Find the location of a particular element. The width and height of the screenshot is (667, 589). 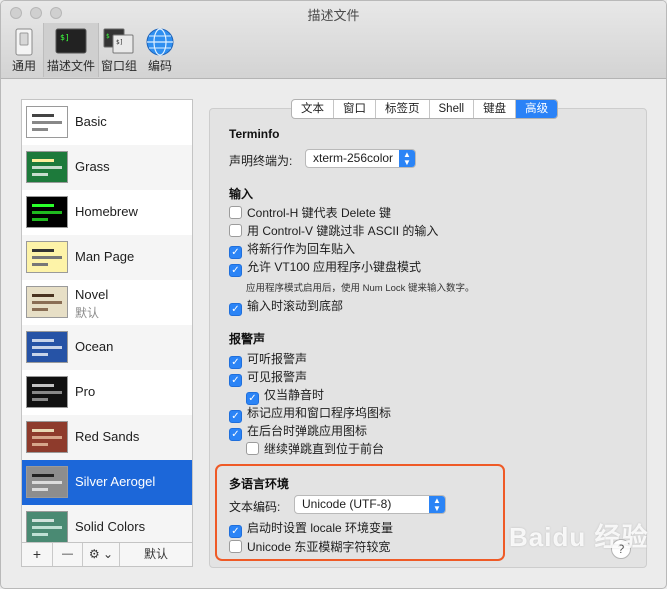

default-profile-badge: 默认 is located at coordinates (87, 313).